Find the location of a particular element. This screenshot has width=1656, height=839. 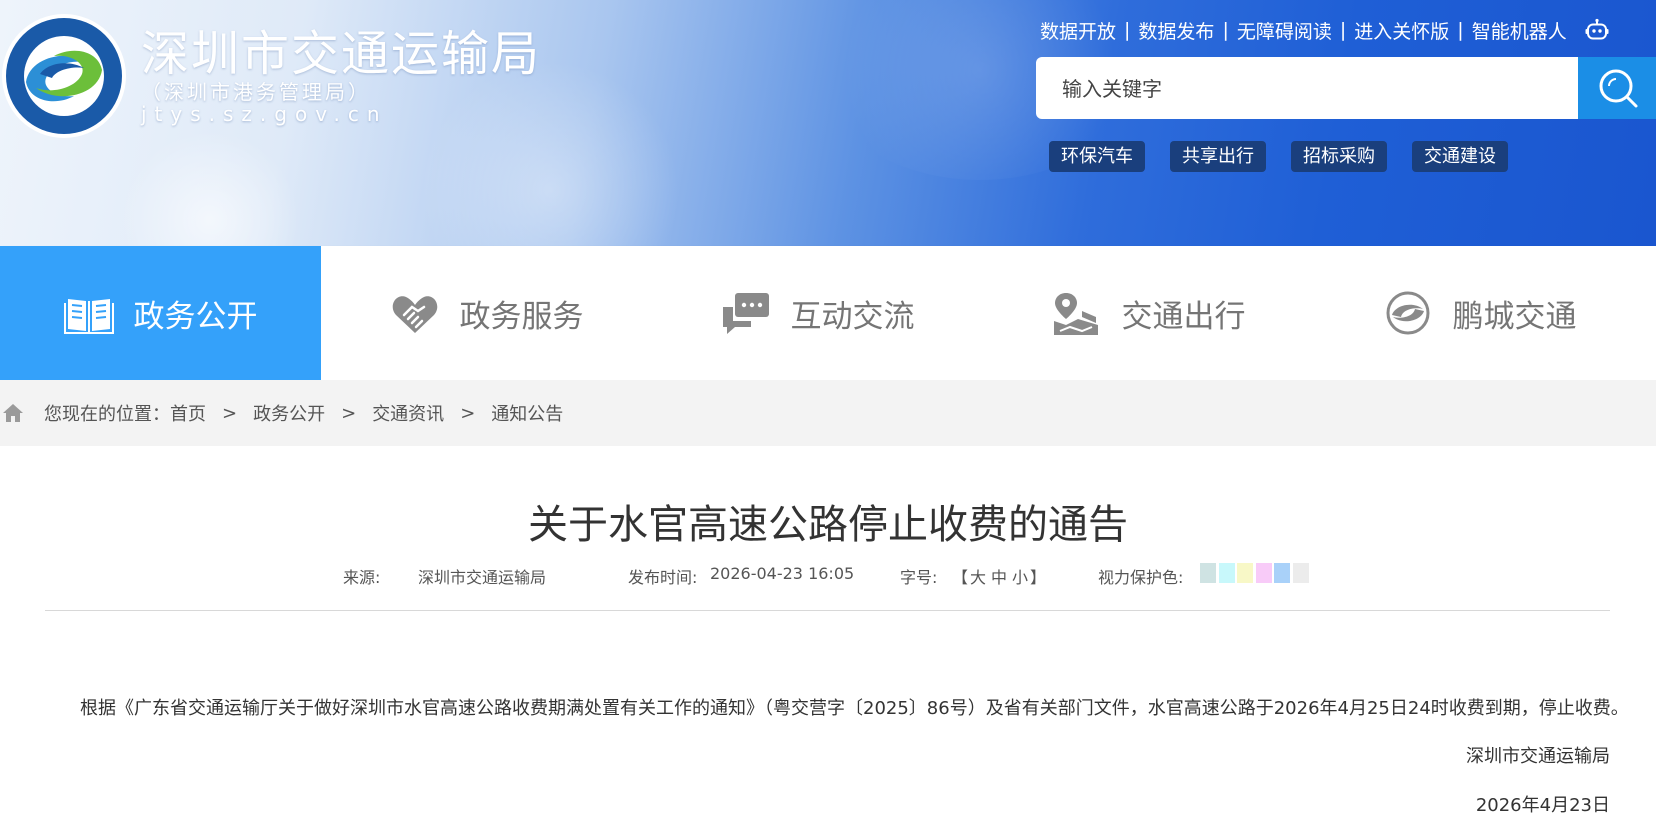

open-book-icon is located at coordinates (88, 316).